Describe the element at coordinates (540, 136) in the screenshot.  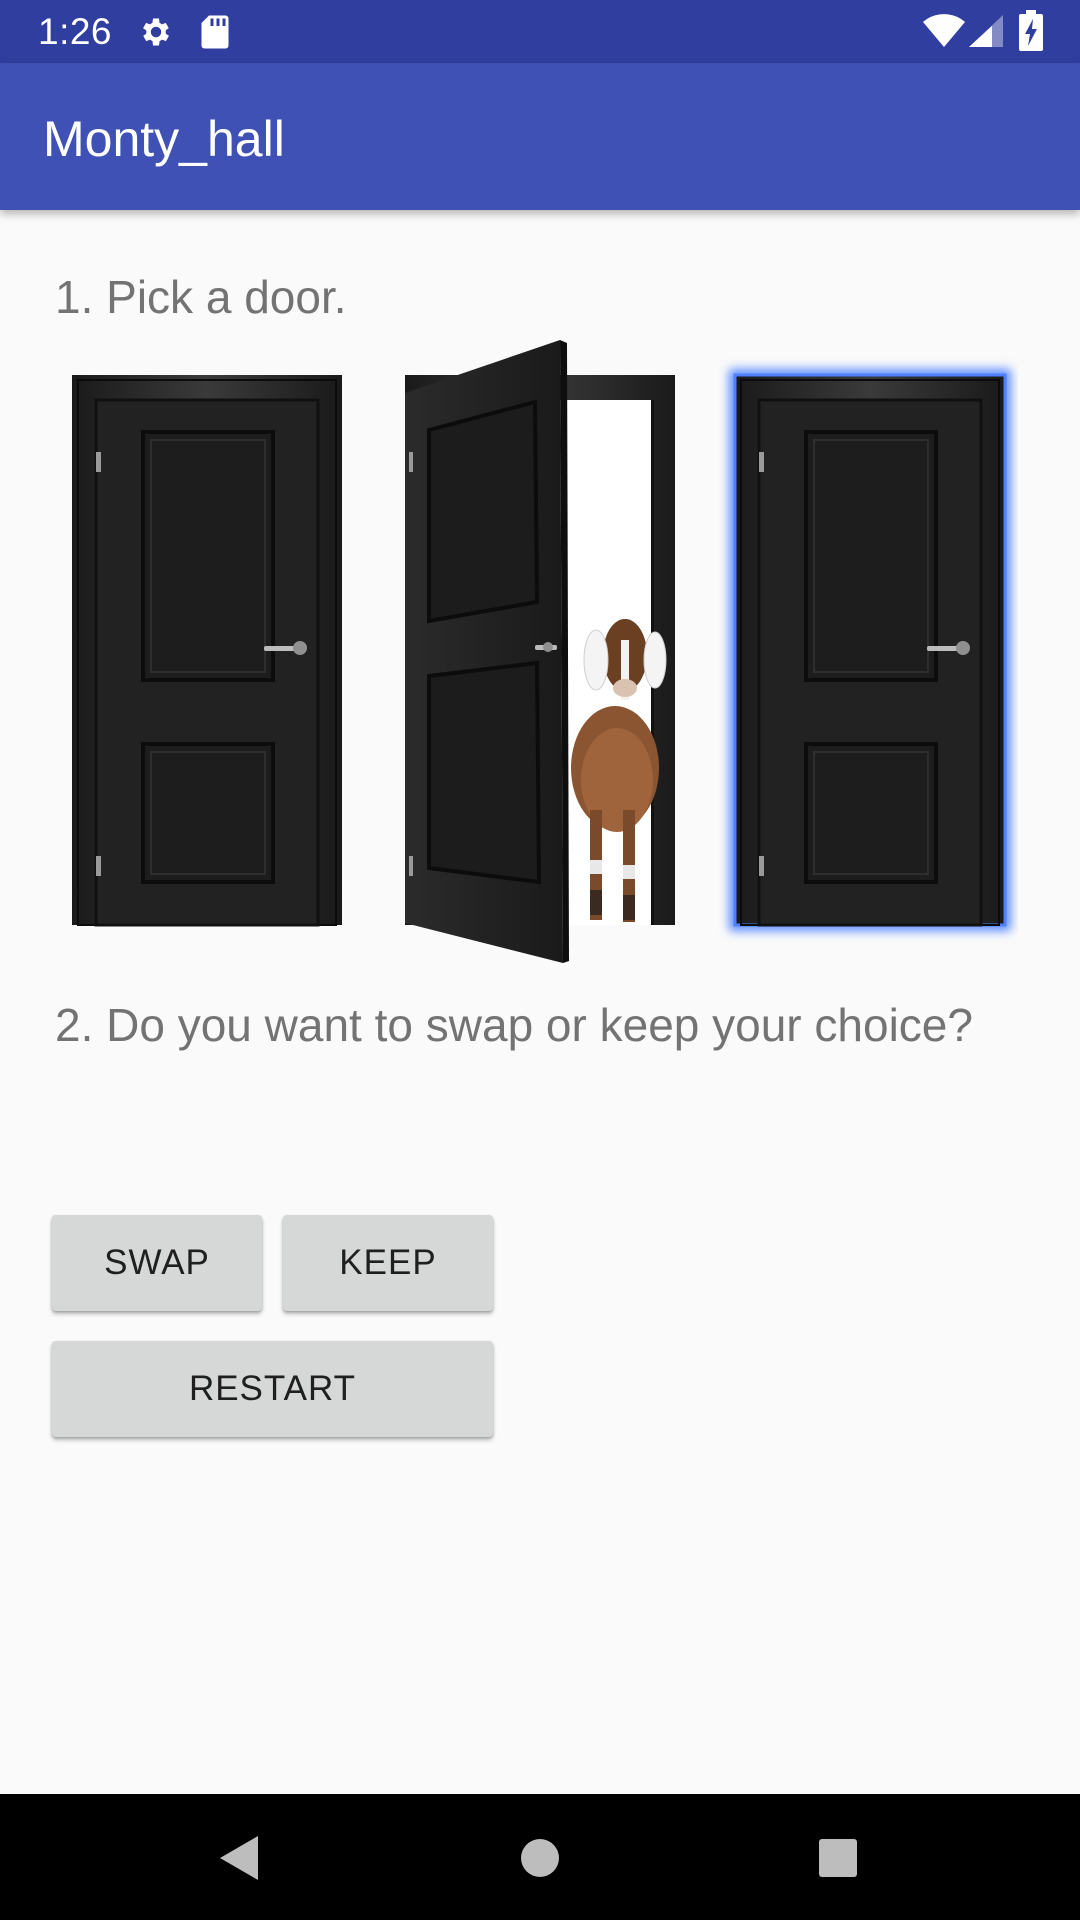
I see `app-bar: Monty_hall` at that location.